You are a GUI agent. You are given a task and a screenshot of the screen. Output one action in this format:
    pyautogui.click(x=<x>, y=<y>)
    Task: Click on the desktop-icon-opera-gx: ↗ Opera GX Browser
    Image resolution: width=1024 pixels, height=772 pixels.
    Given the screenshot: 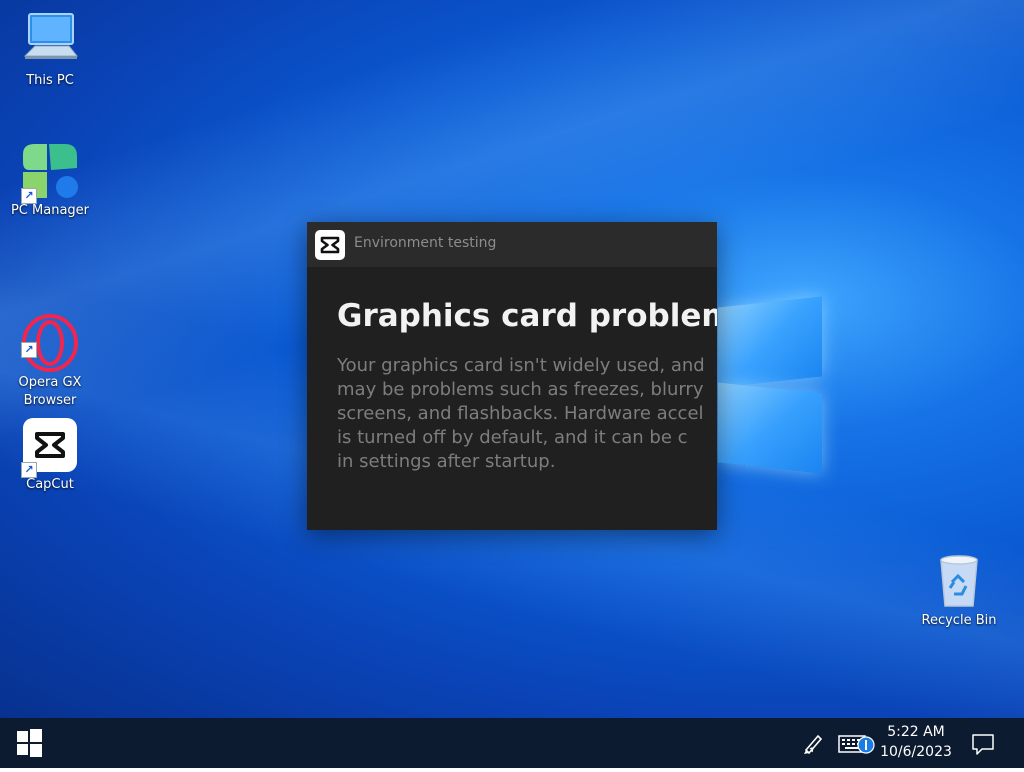 What is the action you would take?
    pyautogui.click(x=50, y=353)
    